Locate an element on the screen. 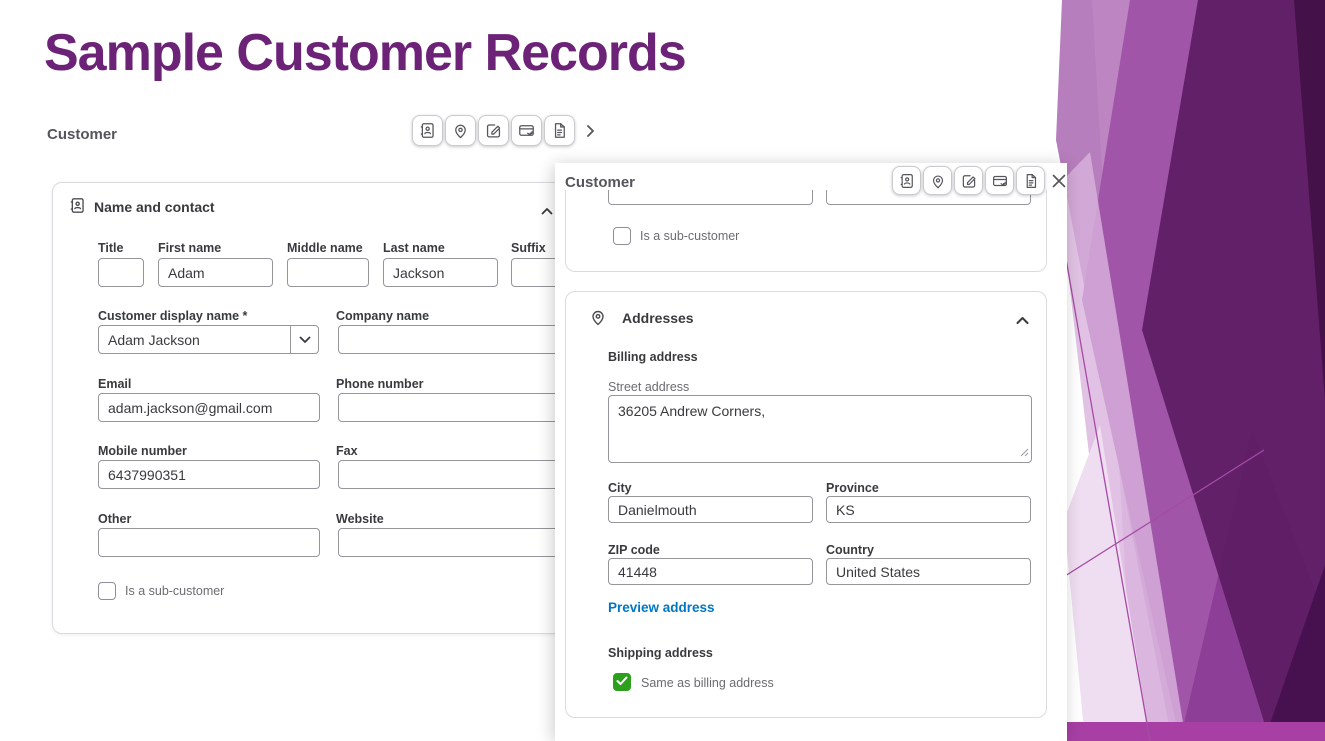 The width and height of the screenshot is (1325, 741). first-name-input: Adam is located at coordinates (215, 272).